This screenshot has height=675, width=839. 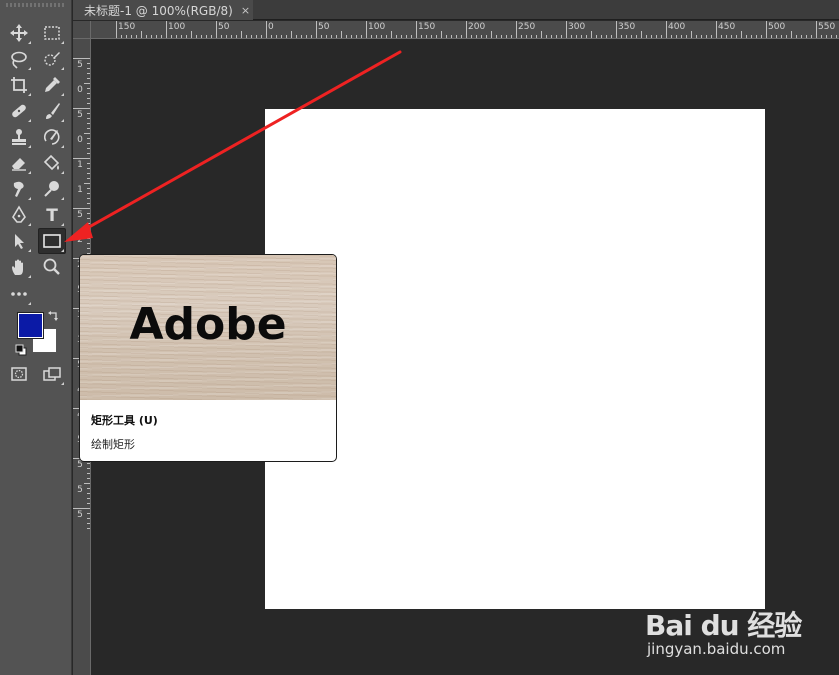 I want to click on panel-grip, so click(x=36, y=5).